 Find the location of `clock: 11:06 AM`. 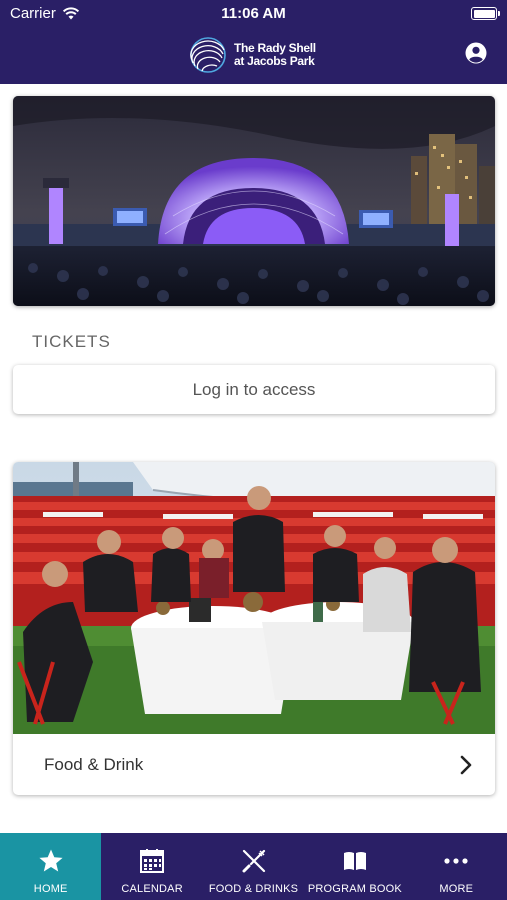

clock: 11:06 AM is located at coordinates (253, 13).